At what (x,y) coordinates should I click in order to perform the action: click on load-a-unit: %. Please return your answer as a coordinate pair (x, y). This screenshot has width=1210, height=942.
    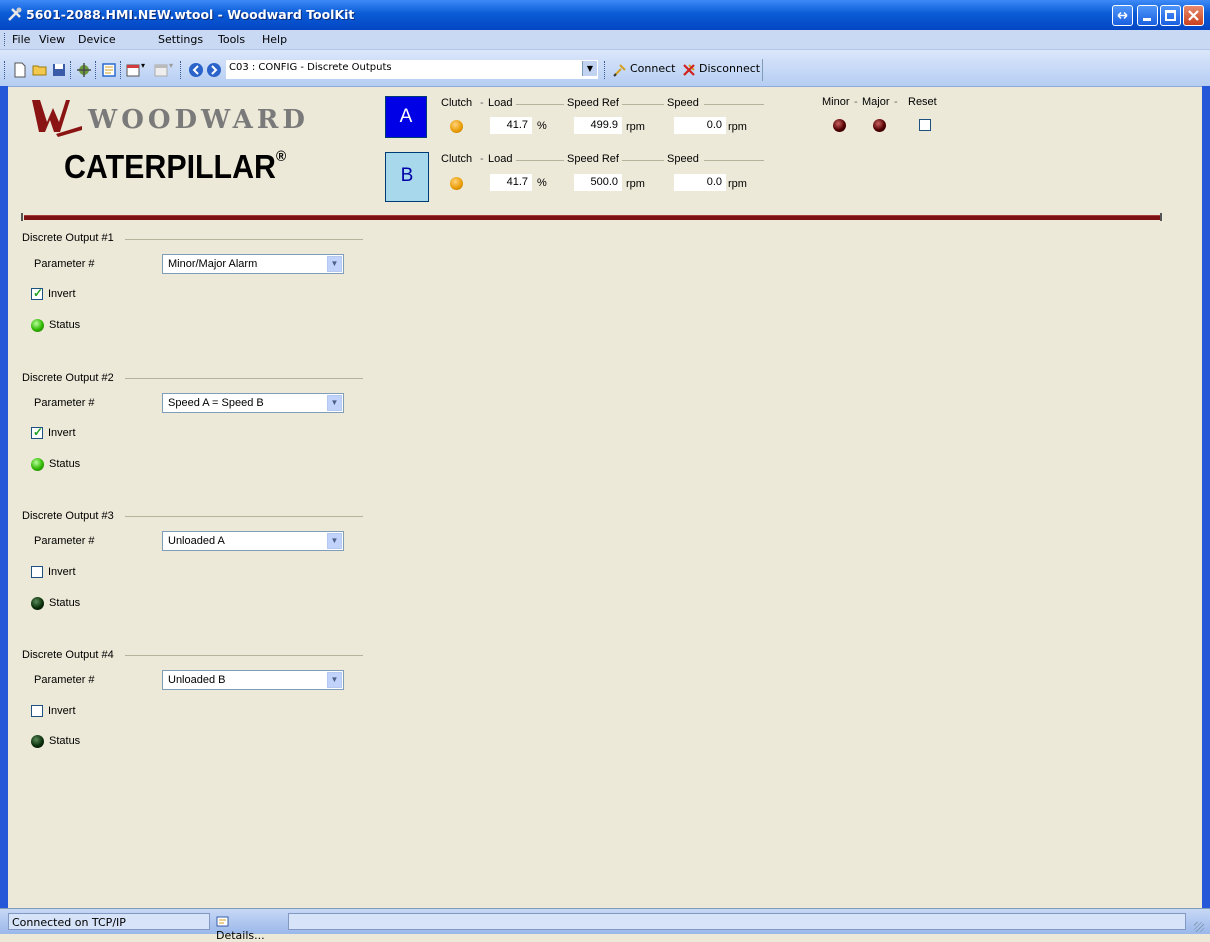
    Looking at the image, I should click on (542, 126).